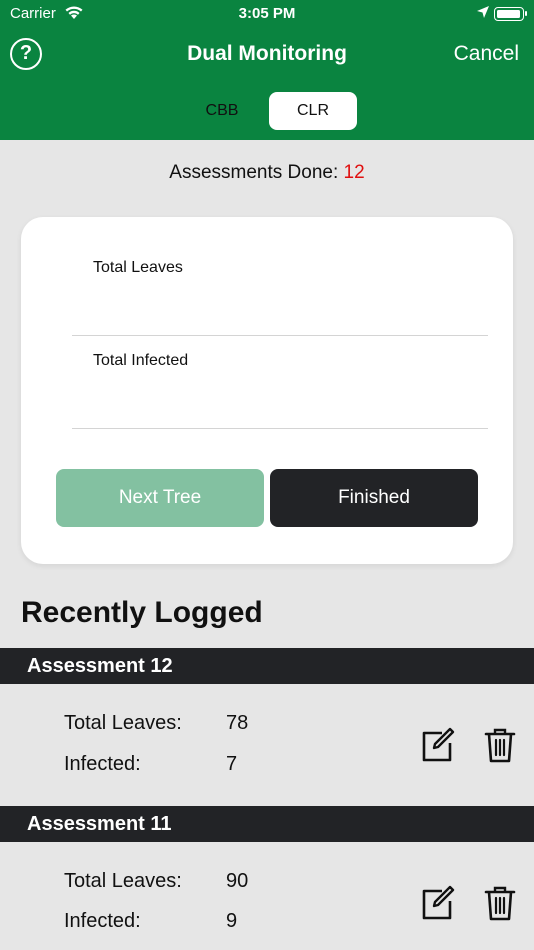 This screenshot has height=950, width=534. Describe the element at coordinates (142, 612) in the screenshot. I see `recently-logged-heading: Recently Logged` at that location.